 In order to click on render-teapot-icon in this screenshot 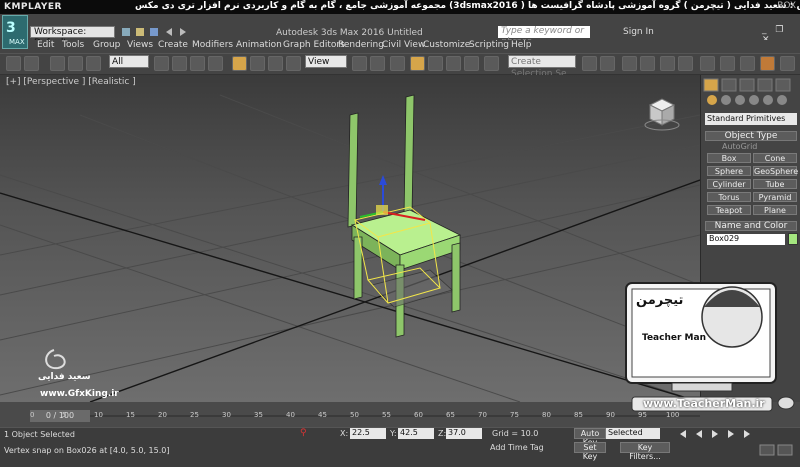, I will do `click(787, 63)`.